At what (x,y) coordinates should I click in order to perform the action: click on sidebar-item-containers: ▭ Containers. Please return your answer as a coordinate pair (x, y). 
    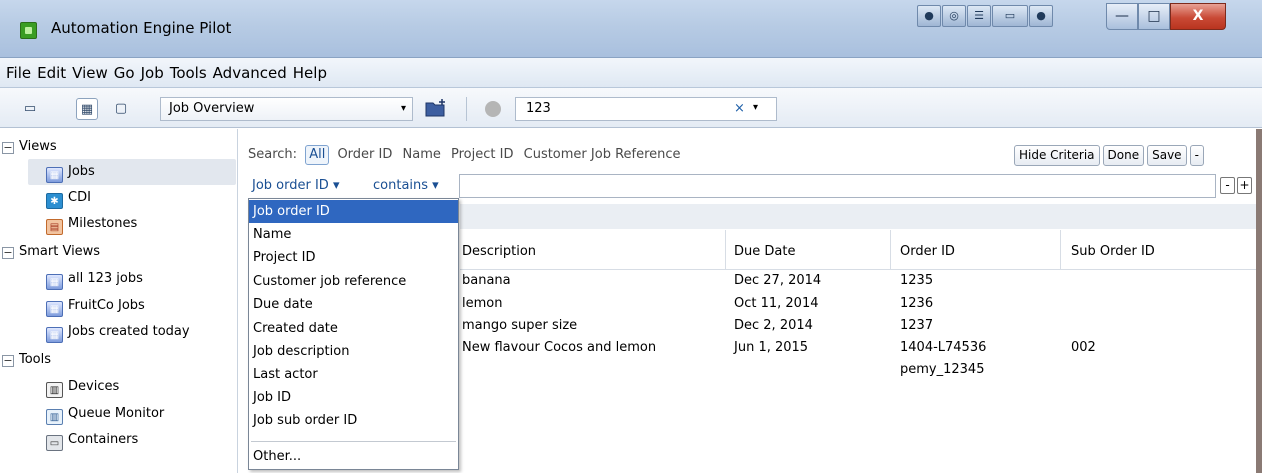
    Looking at the image, I should click on (92, 440).